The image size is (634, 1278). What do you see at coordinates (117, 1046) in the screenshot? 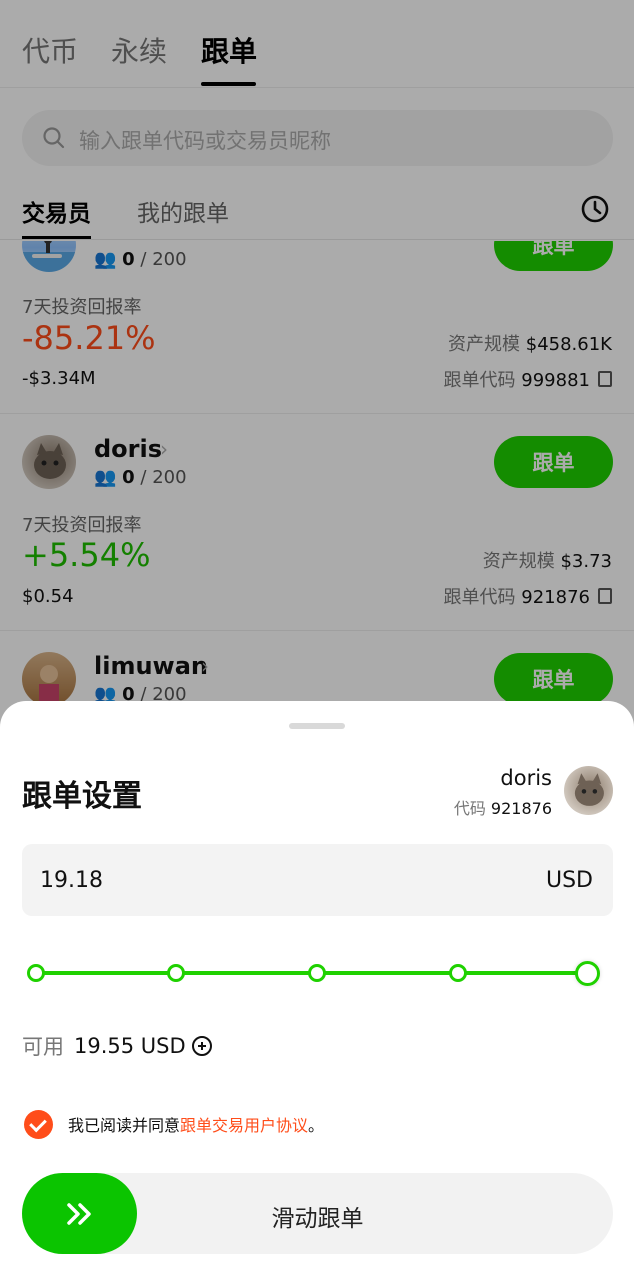
I see `available-balance: 可用 19.55 USD` at bounding box center [117, 1046].